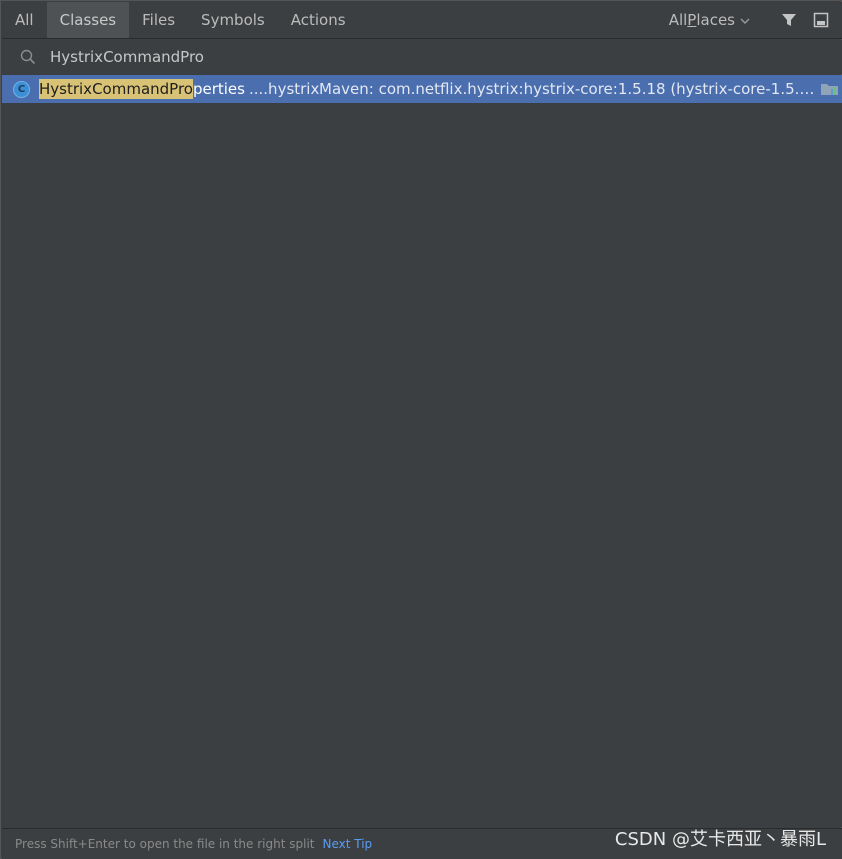 This screenshot has width=842, height=859. I want to click on search-row, so click(422, 57).